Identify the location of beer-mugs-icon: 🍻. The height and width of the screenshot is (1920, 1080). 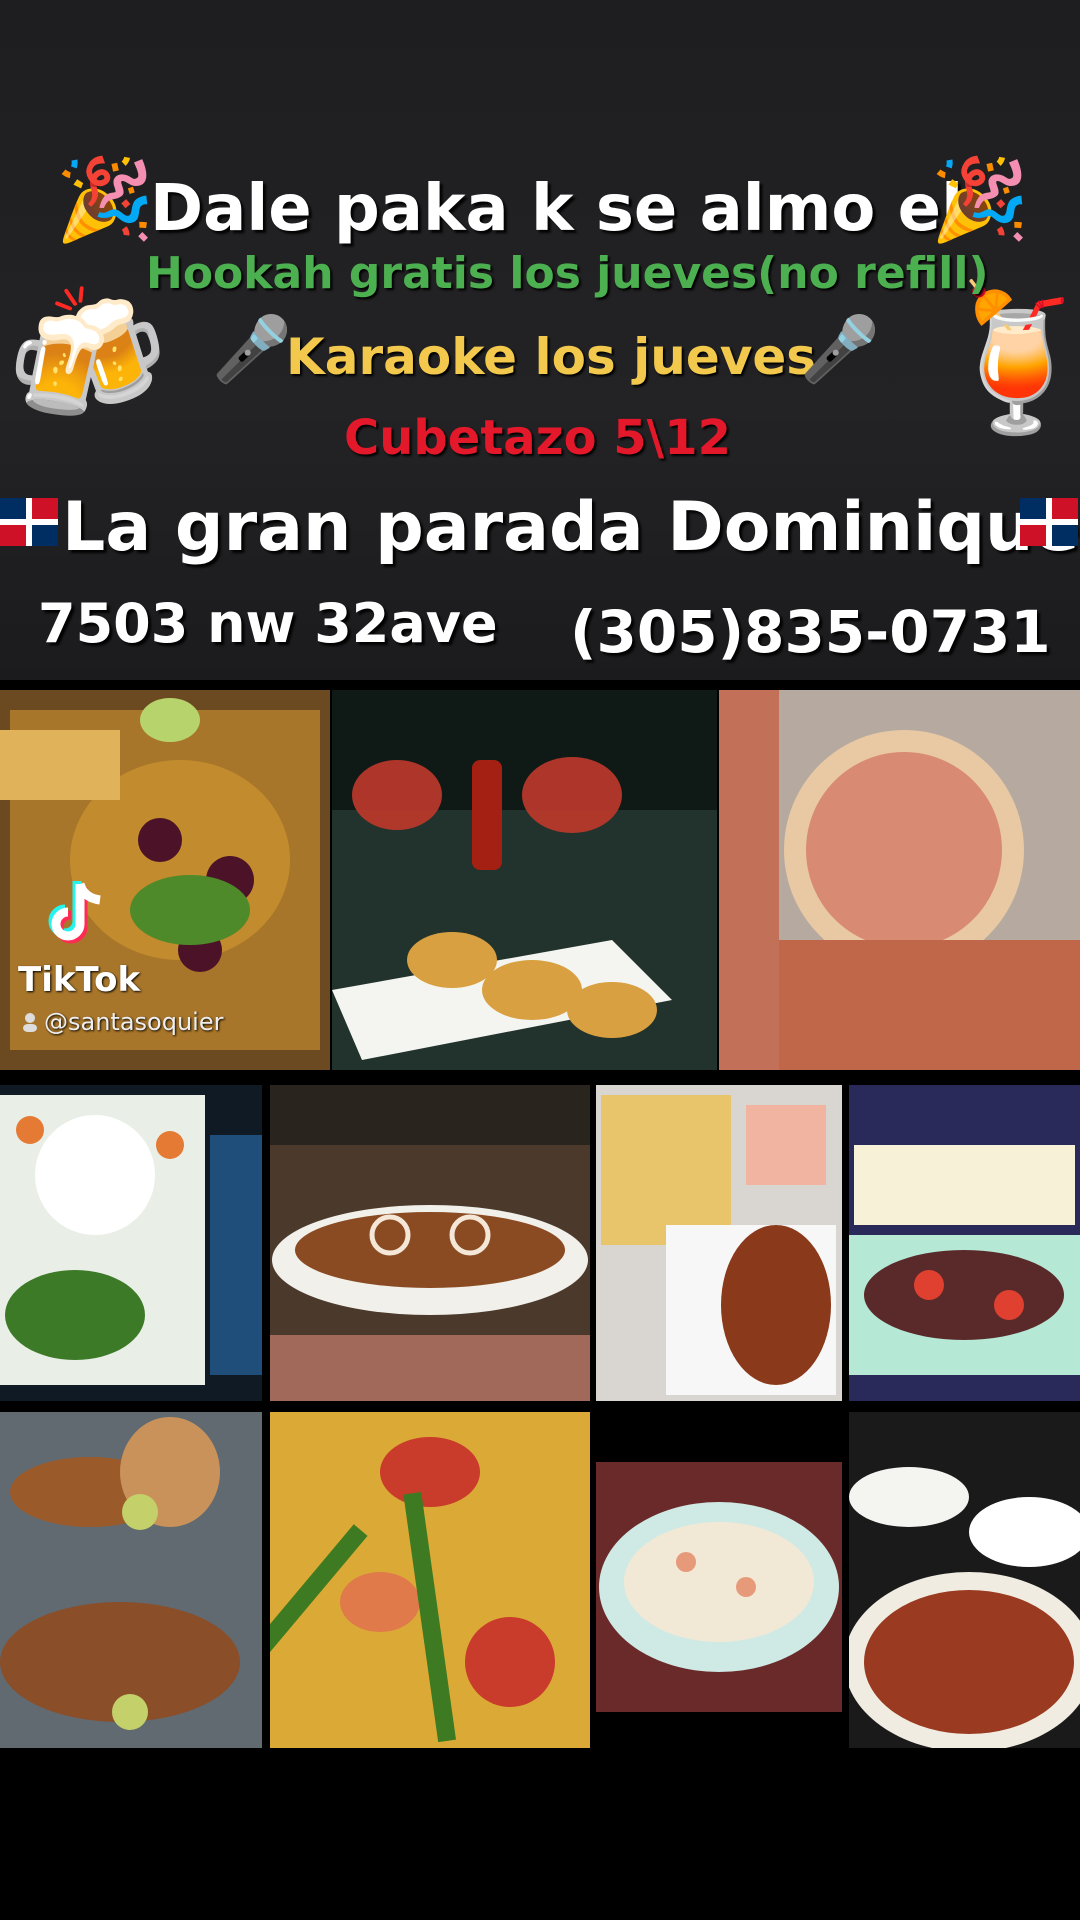
(87, 355).